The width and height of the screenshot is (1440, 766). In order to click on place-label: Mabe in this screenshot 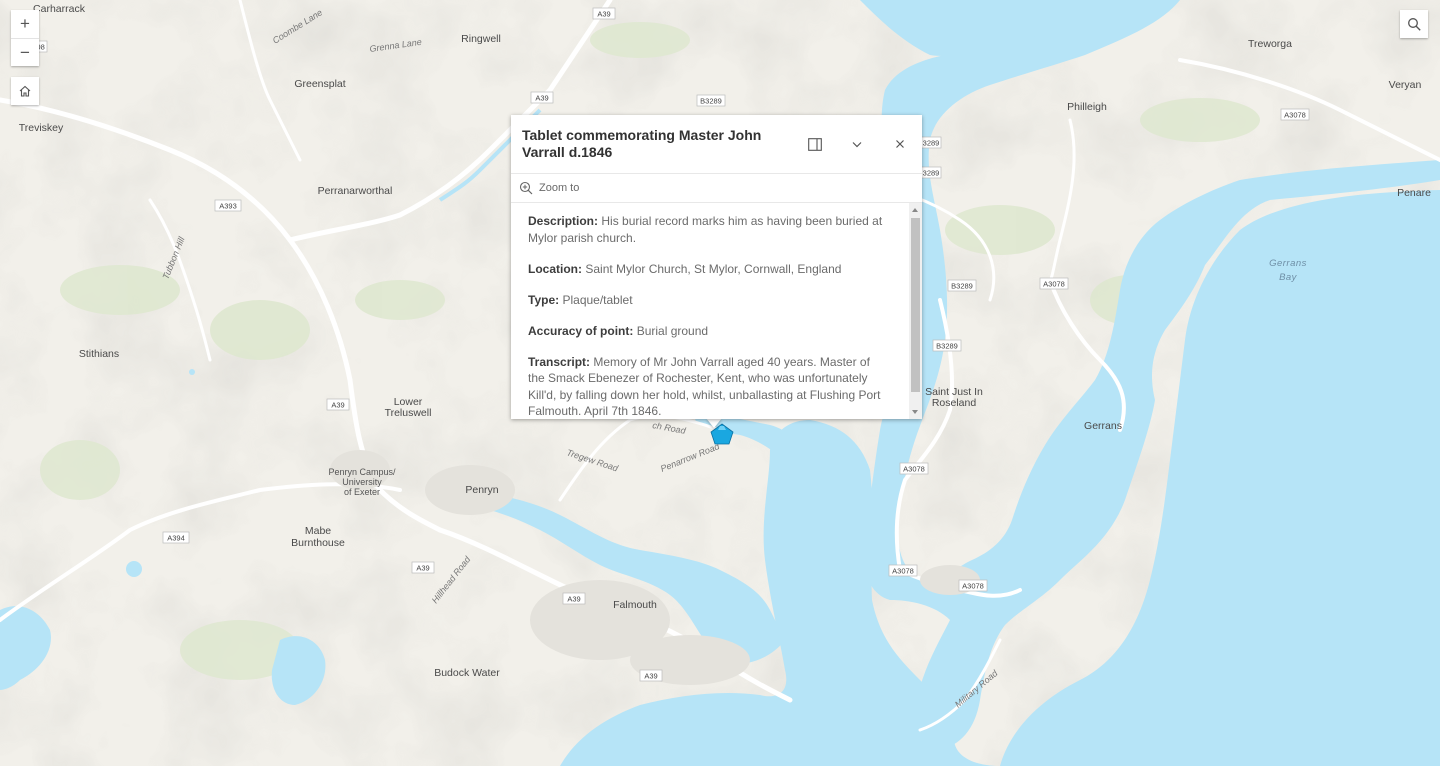, I will do `click(318, 531)`.